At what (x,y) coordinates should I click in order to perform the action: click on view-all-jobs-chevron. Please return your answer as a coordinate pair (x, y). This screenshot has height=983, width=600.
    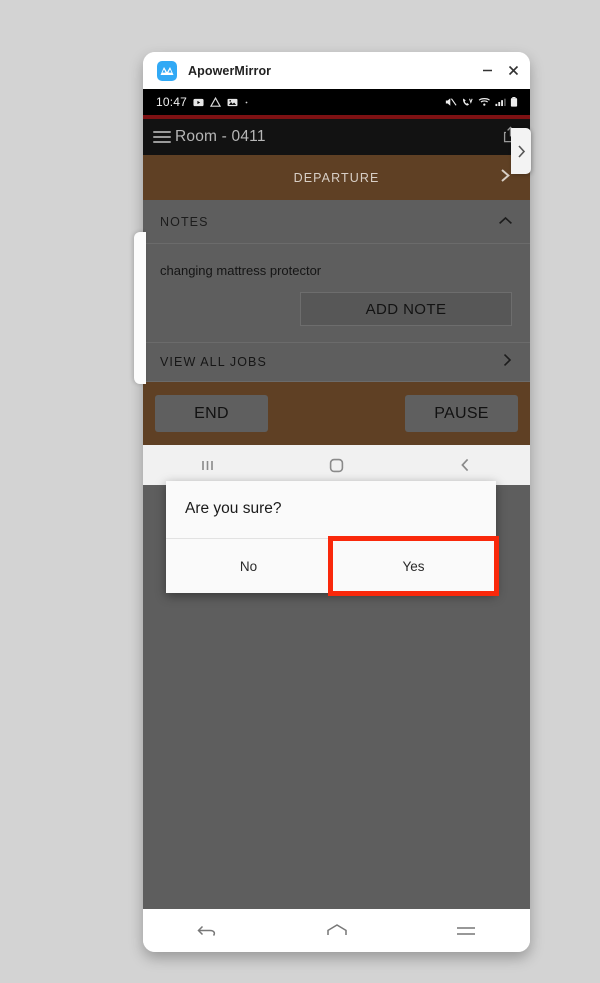
    Looking at the image, I should click on (507, 362).